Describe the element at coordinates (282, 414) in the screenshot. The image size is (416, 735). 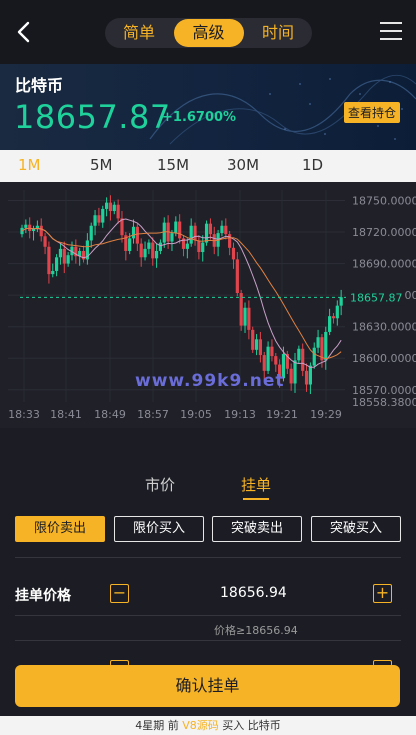
I see `x-tick-label: 19:21` at that location.